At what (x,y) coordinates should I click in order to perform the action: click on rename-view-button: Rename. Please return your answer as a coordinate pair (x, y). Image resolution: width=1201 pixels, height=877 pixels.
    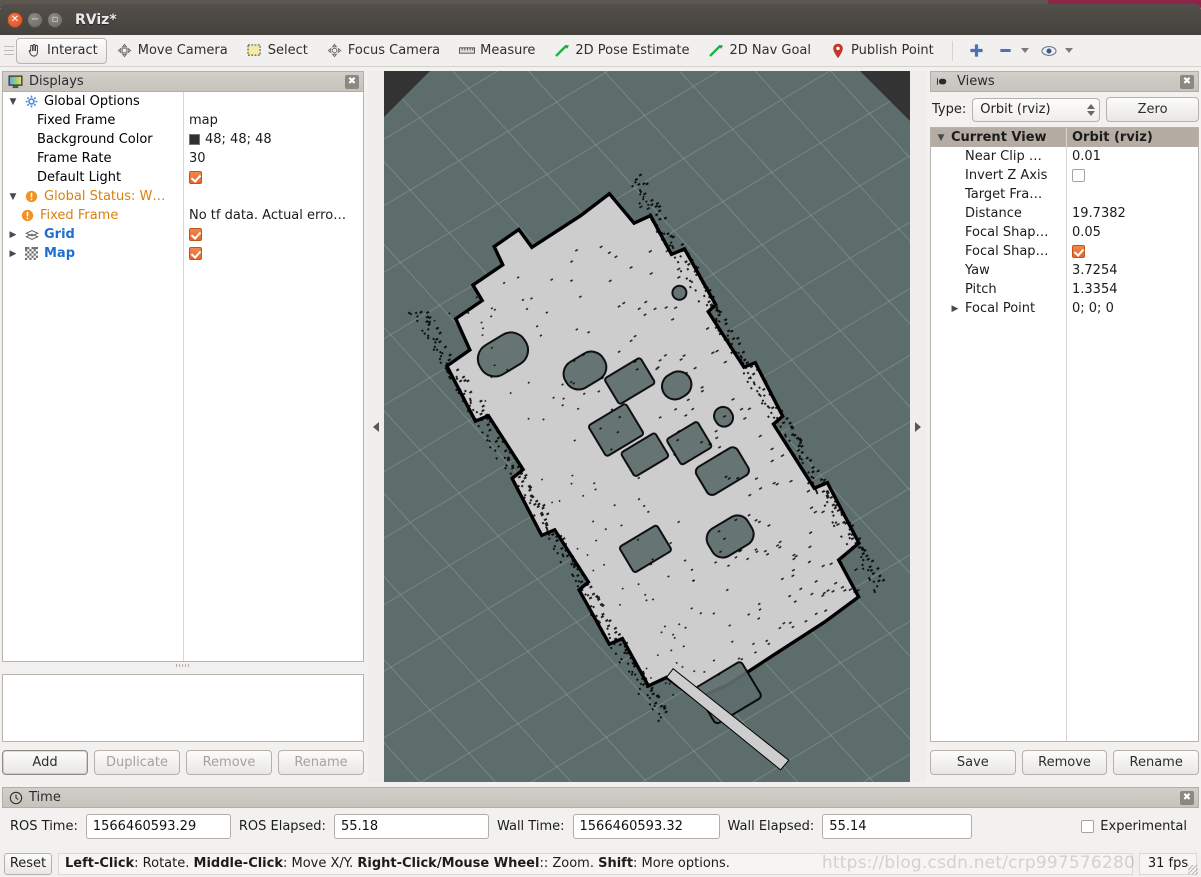
    Looking at the image, I should click on (1156, 762).